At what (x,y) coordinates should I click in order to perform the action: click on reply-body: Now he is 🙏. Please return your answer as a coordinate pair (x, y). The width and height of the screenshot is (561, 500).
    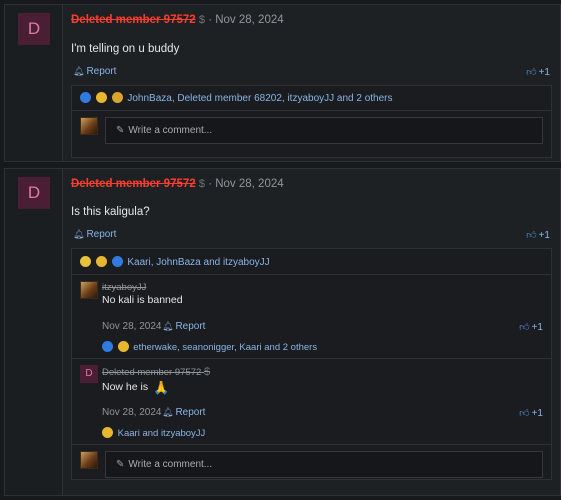
    Looking at the image, I should click on (135, 388).